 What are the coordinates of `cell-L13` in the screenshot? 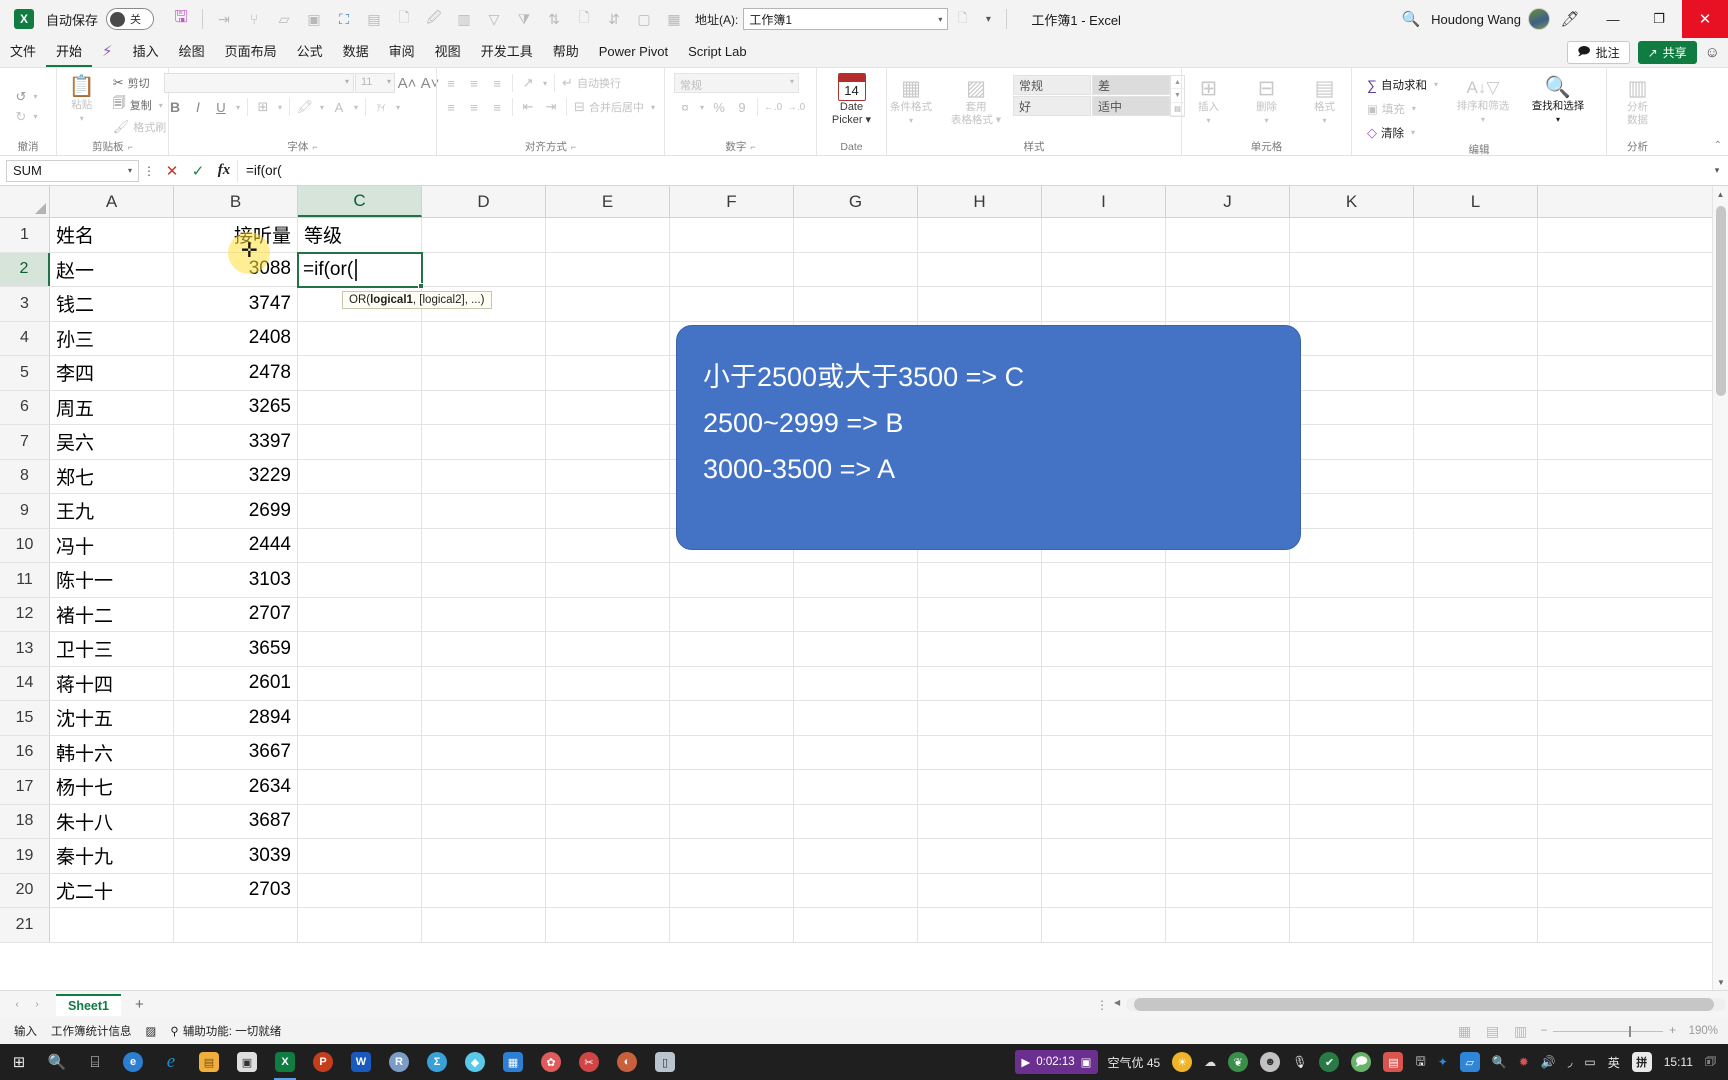 It's located at (1476, 649).